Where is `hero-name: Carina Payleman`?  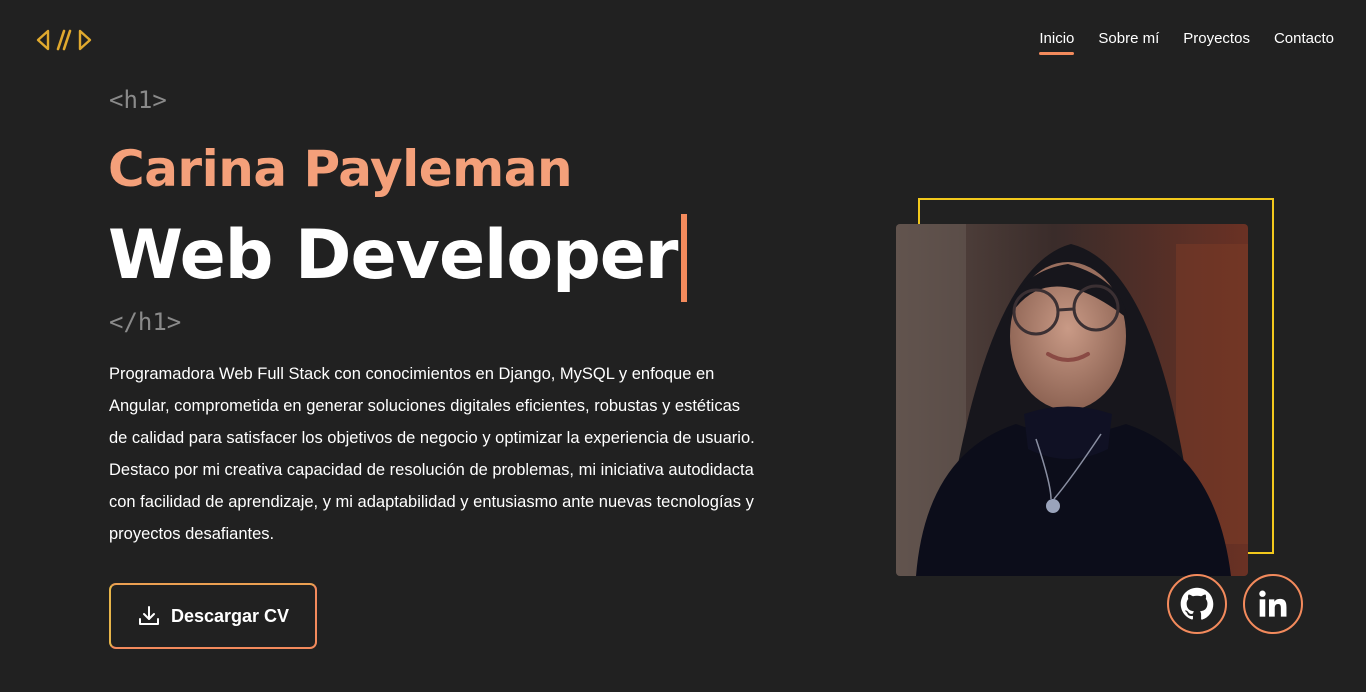 hero-name: Carina Payleman is located at coordinates (340, 169).